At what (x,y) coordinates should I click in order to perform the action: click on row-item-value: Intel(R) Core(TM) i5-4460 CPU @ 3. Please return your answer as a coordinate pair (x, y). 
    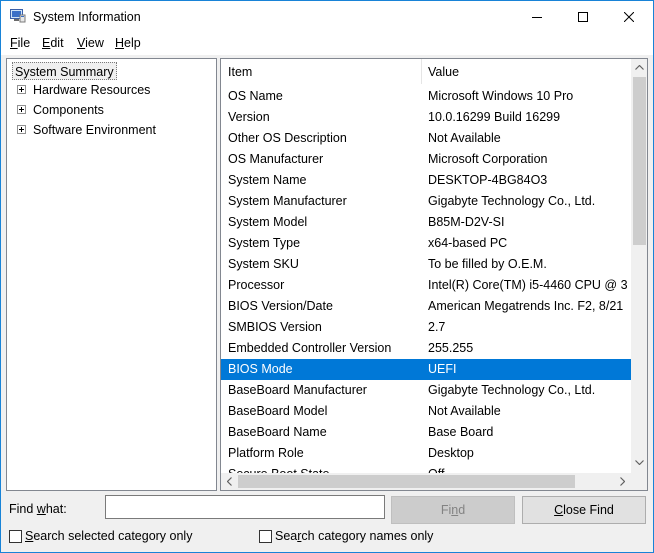
    Looking at the image, I should click on (528, 285).